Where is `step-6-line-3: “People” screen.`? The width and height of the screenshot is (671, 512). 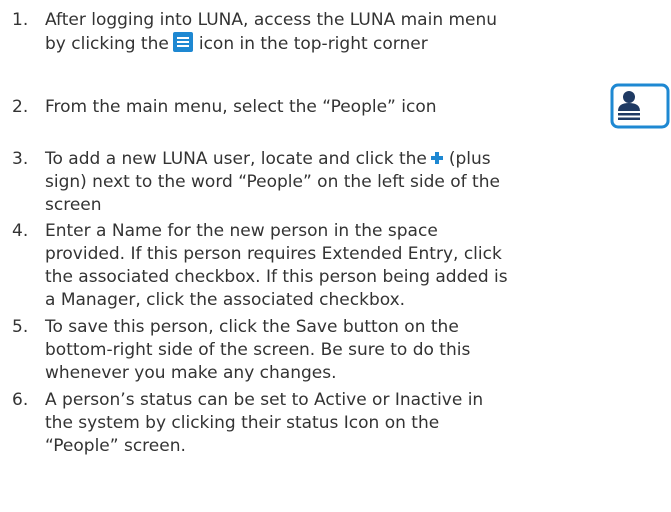
step-6-line-3: “People” screen. is located at coordinates (115, 446).